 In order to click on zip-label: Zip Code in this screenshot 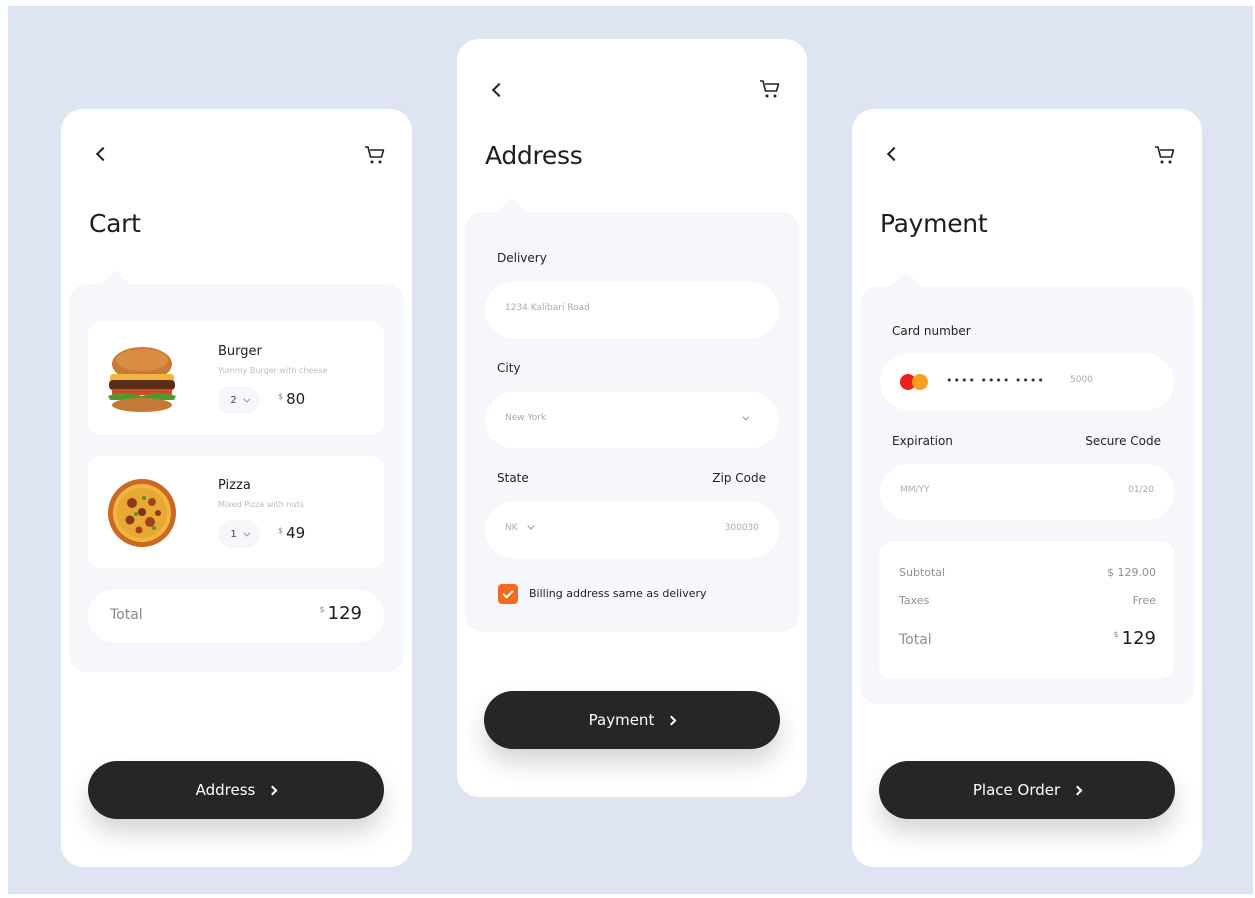, I will do `click(739, 478)`.